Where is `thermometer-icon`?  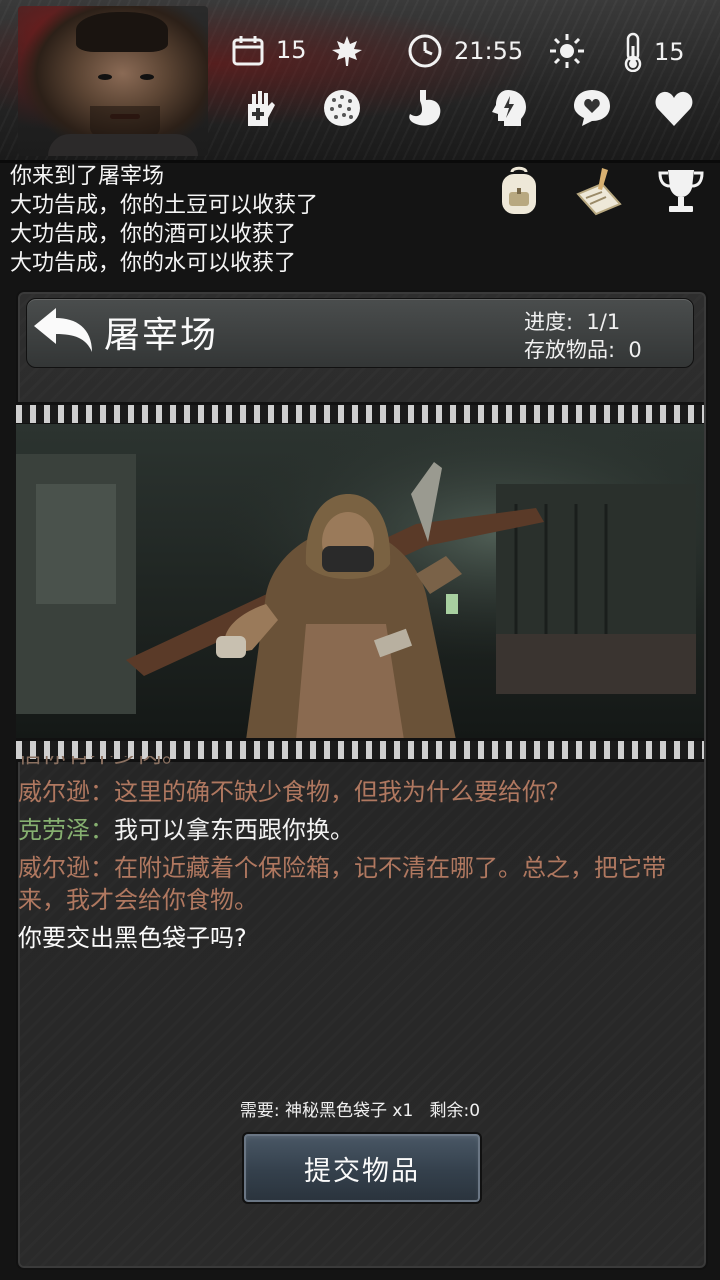
thermometer-icon is located at coordinates (633, 52).